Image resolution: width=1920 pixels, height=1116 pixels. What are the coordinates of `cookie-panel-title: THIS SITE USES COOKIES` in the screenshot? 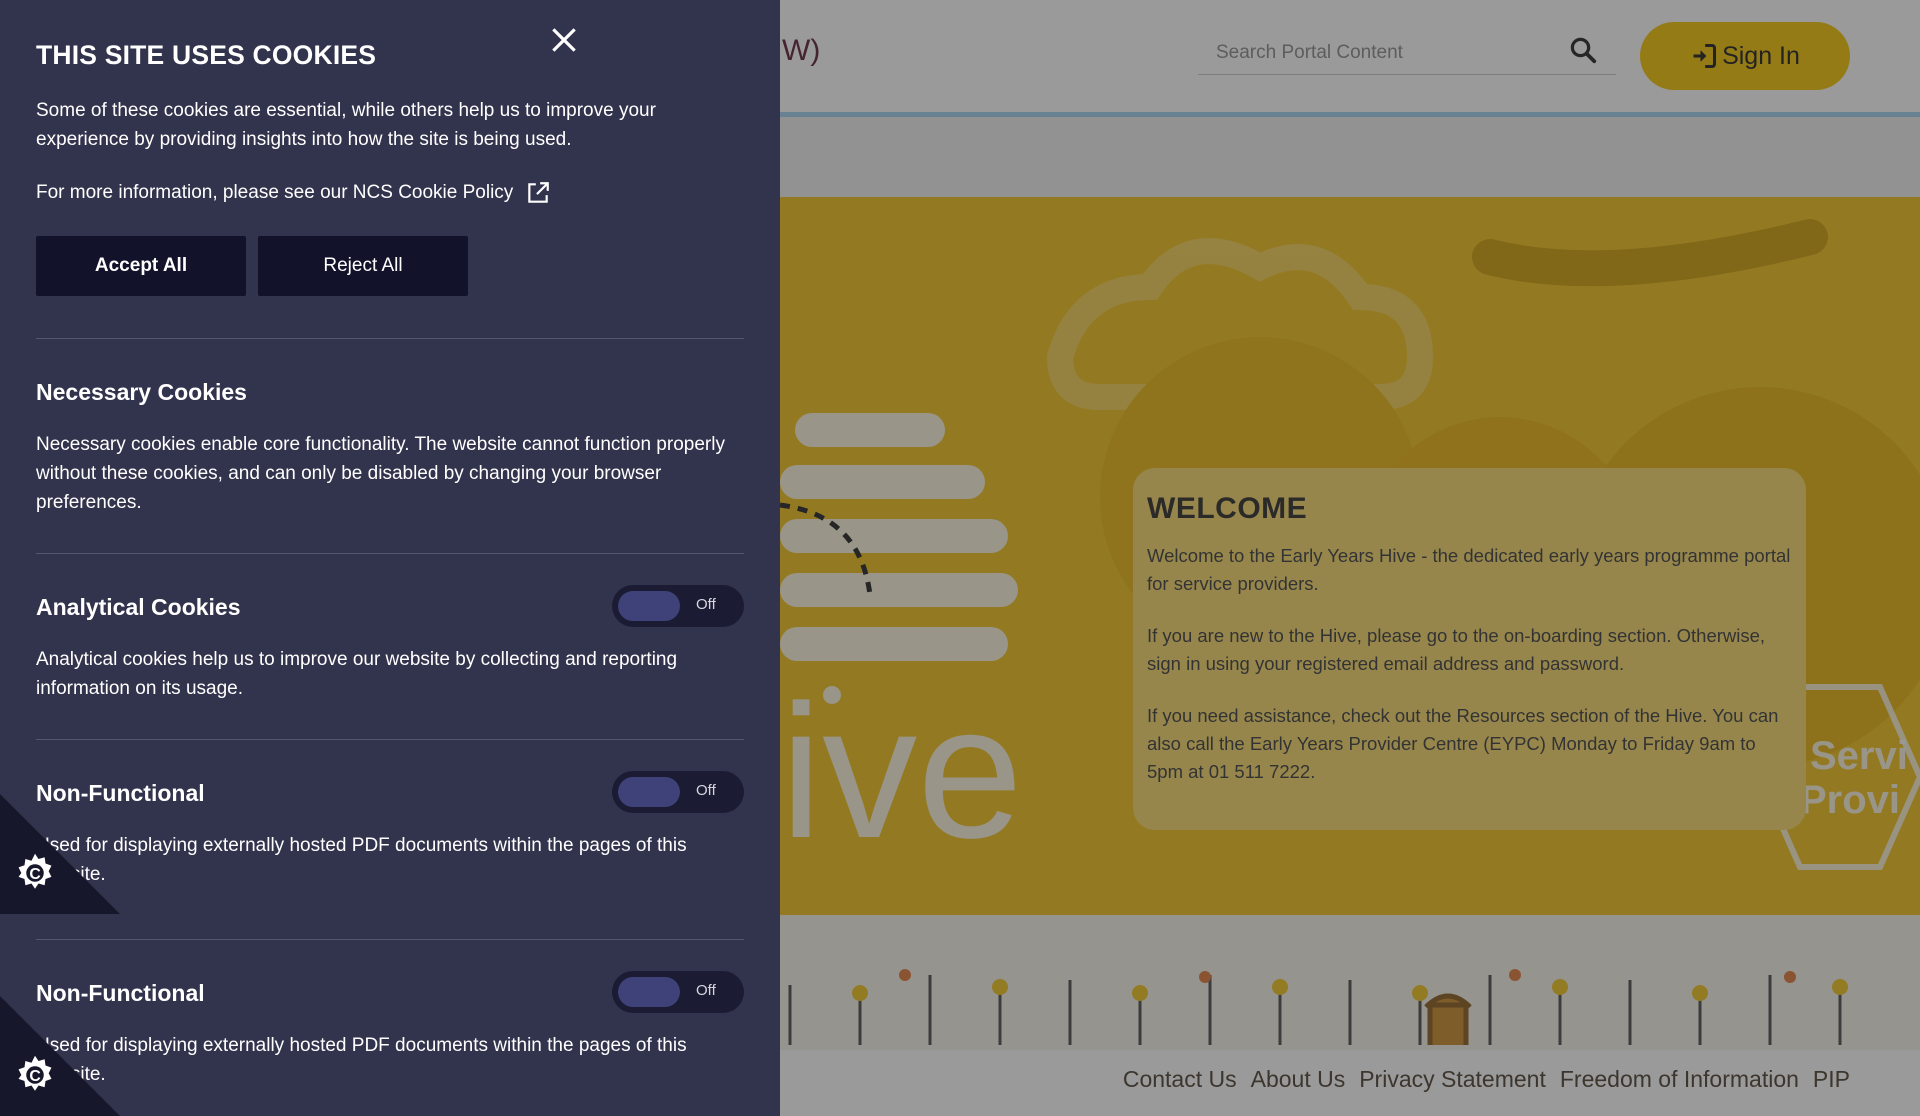 It's located at (206, 55).